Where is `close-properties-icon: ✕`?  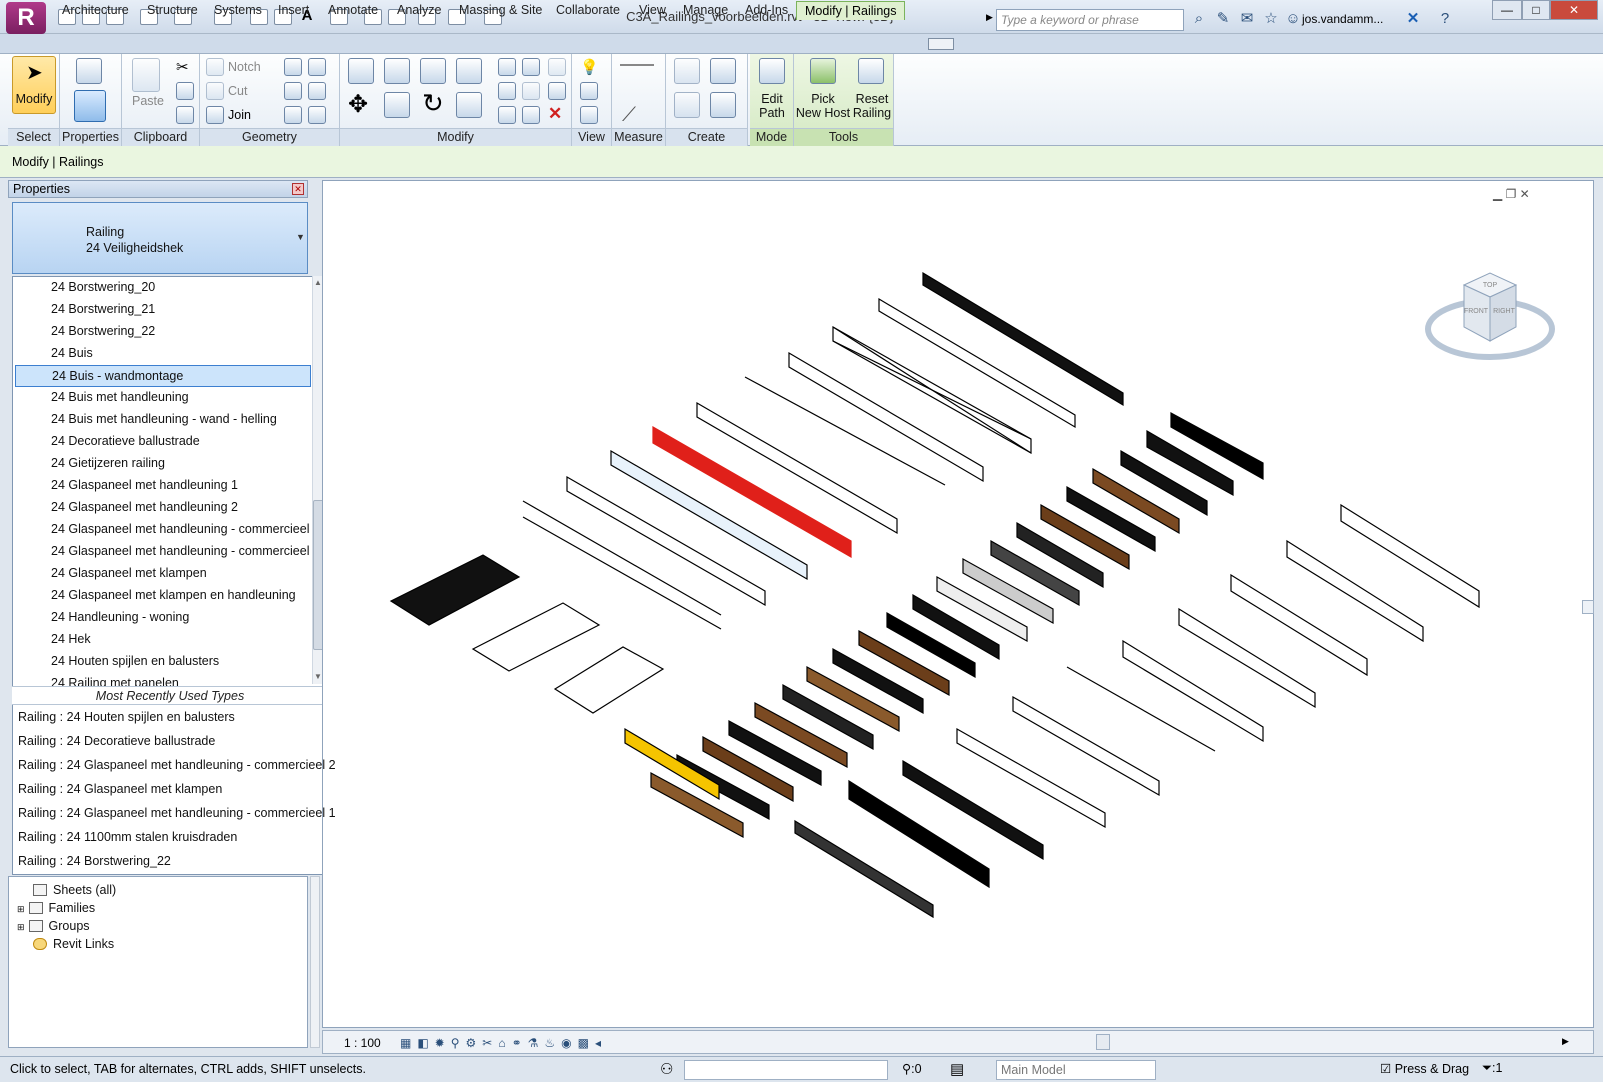 close-properties-icon: ✕ is located at coordinates (298, 189).